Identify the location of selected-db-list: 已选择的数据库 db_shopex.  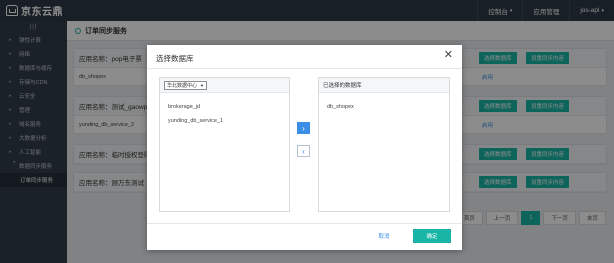
(384, 144).